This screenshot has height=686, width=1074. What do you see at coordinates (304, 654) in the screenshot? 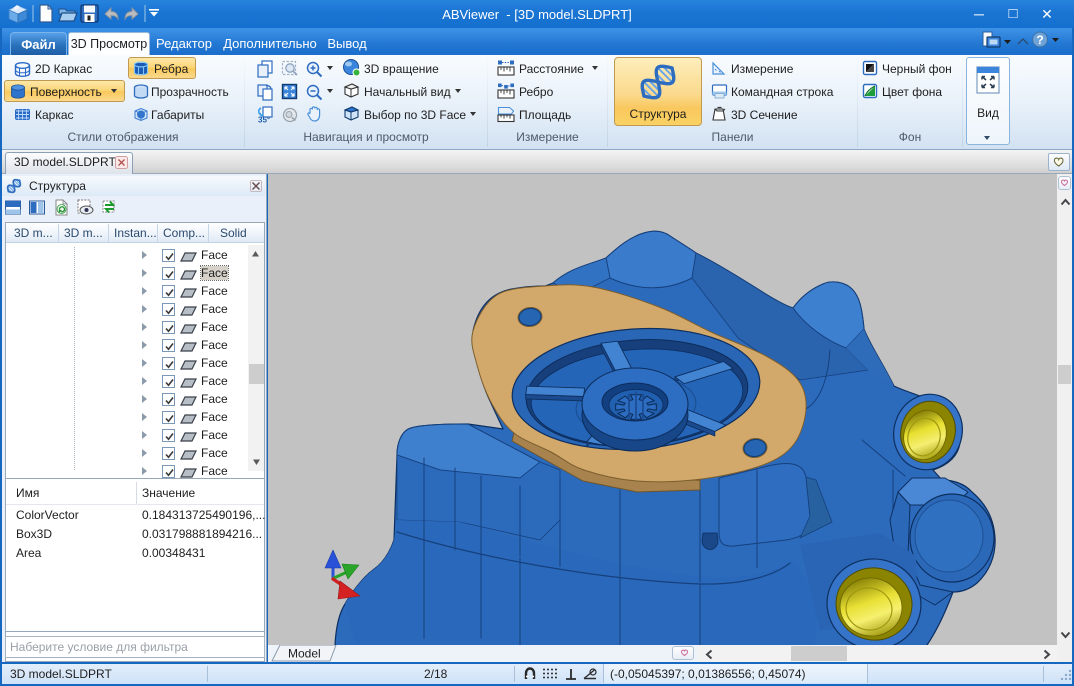
I see `svg-text: Model` at bounding box center [304, 654].